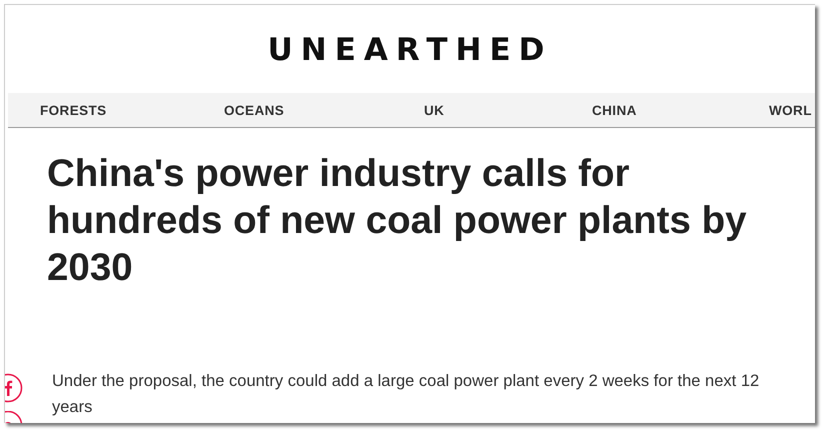 The width and height of the screenshot is (822, 433). What do you see at coordinates (790, 110) in the screenshot?
I see `nav-link: WORL` at bounding box center [790, 110].